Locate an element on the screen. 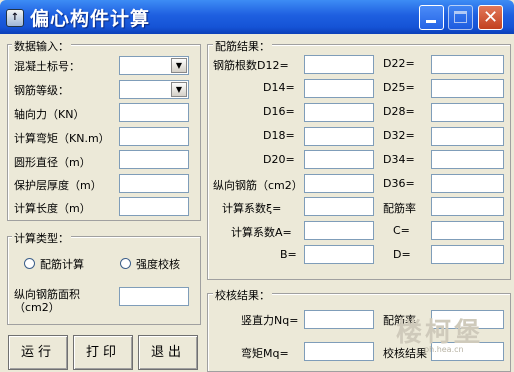  watermark-logo: 楼柯堡 is located at coordinates (440, 333).